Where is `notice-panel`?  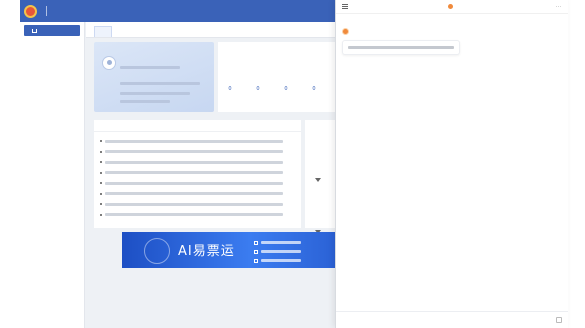 notice-panel is located at coordinates (197, 174).